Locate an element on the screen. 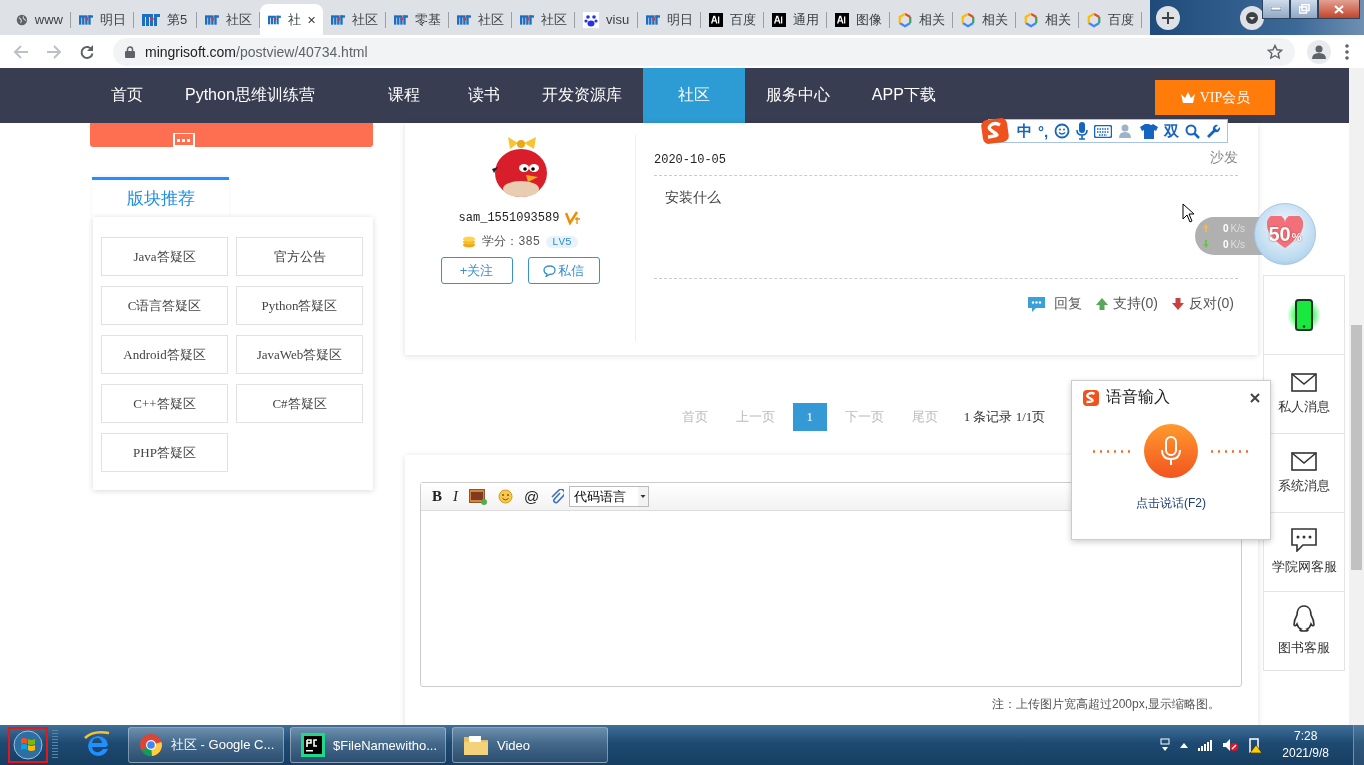 The width and height of the screenshot is (1364, 765). browser-tab: www is located at coordinates (39, 19).